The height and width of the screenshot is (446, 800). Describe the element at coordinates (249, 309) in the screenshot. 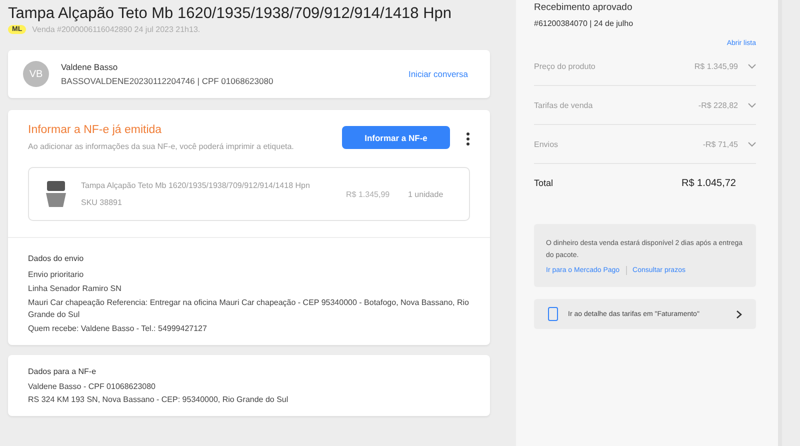

I see `shipping-line: Mauri Car chapeação Referencia: Entregar na oficina Mauri Car chapeação - CEP 95340000 - Botafogo, Nova Bassano, Rio Grande do Sul` at that location.